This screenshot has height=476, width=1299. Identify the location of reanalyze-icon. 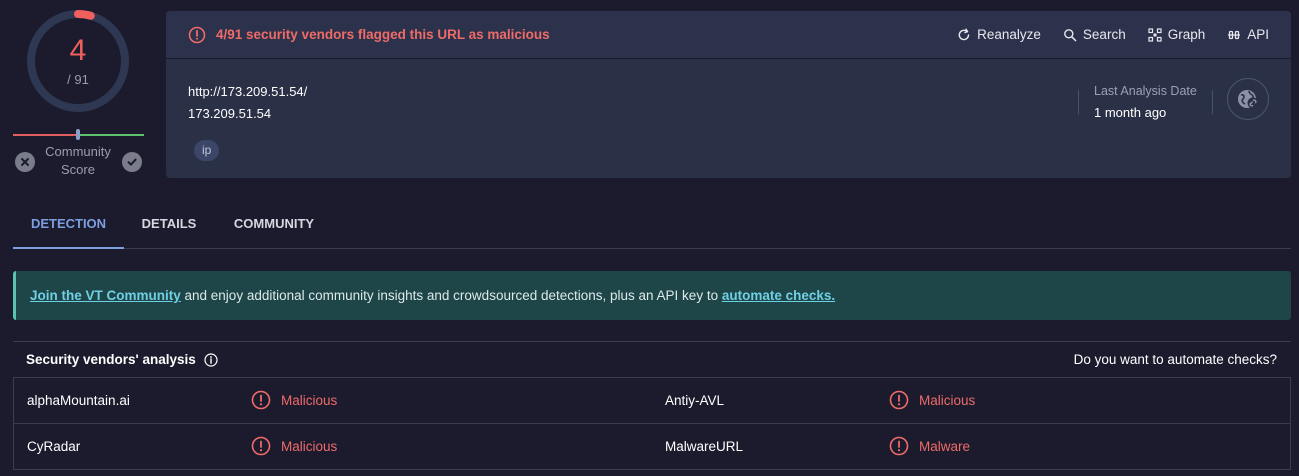
(964, 34).